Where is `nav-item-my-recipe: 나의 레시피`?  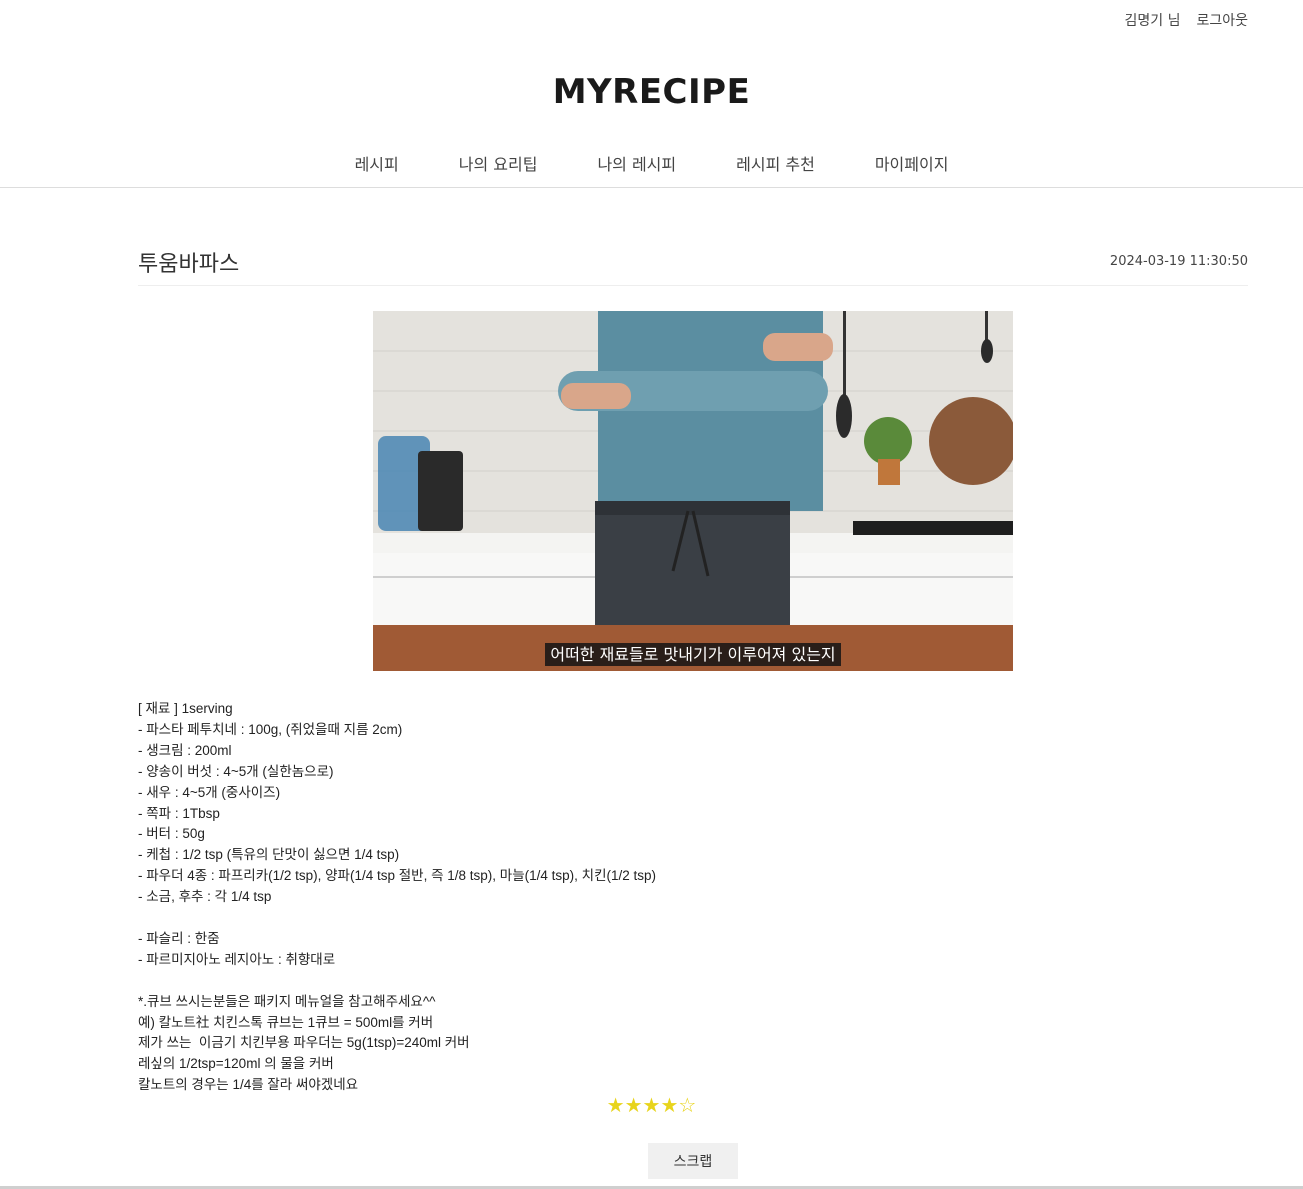
nav-item-my-recipe: 나의 레시피 is located at coordinates (636, 165).